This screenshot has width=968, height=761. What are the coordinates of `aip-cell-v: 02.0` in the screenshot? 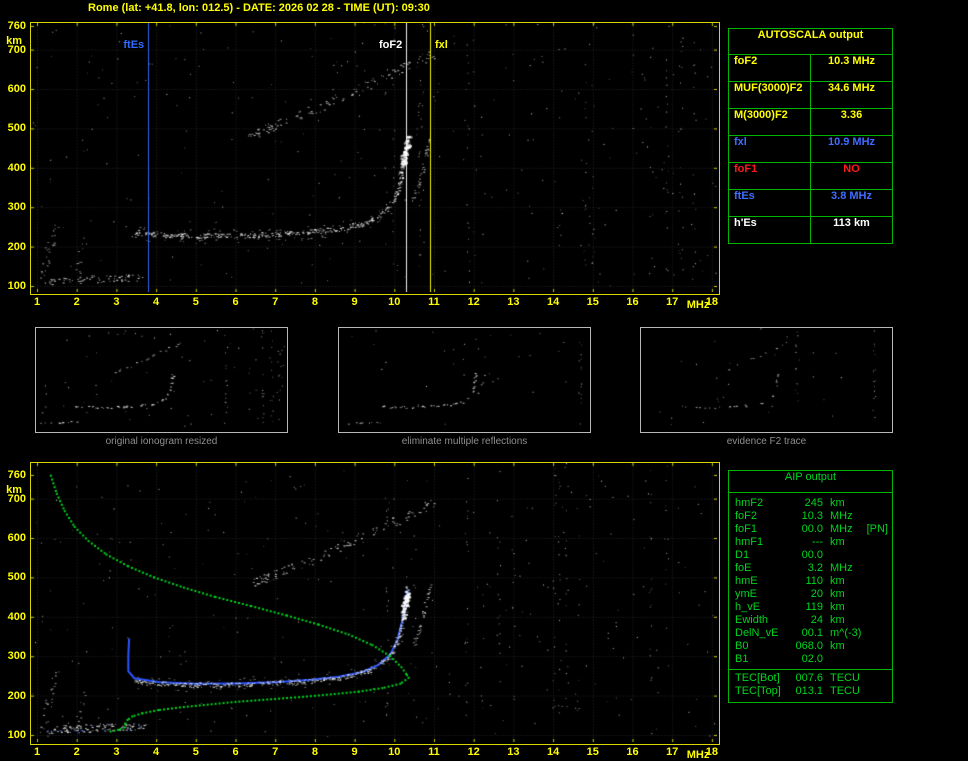 It's located at (812, 659).